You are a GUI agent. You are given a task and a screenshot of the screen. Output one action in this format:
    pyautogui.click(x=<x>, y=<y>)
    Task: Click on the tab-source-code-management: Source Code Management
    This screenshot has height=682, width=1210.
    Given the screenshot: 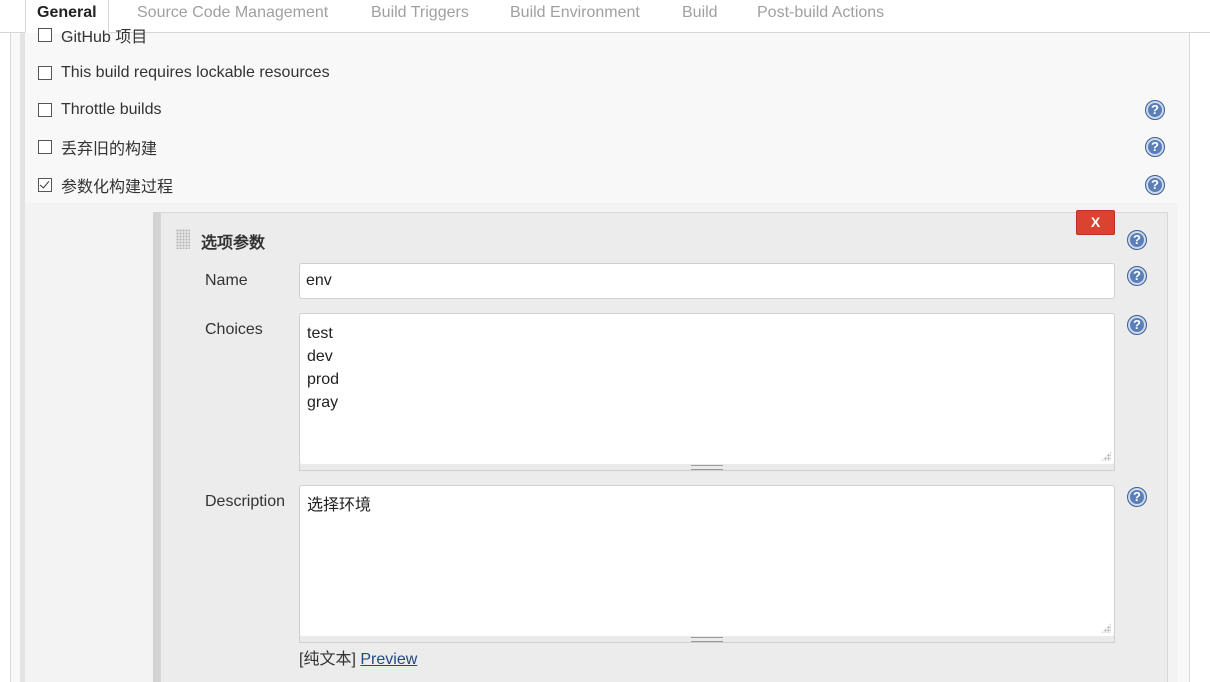 What is the action you would take?
    pyautogui.click(x=232, y=16)
    